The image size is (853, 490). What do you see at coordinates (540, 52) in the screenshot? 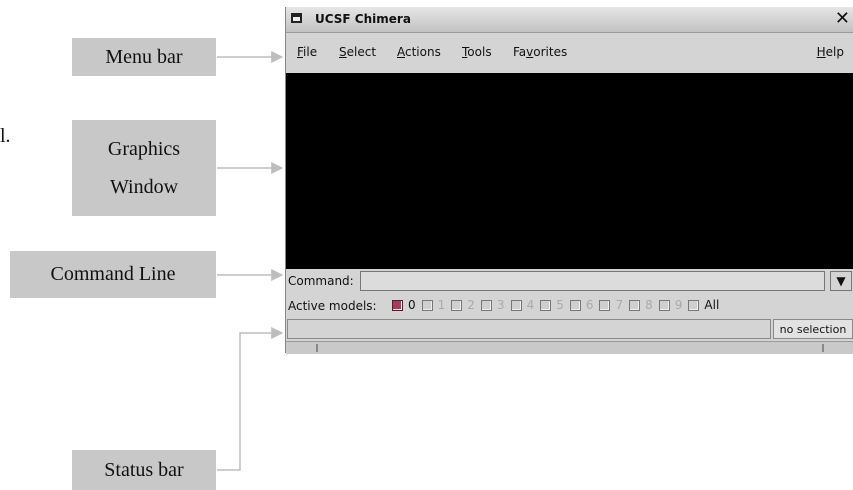
I see `menu-favorites: Favorites` at bounding box center [540, 52].